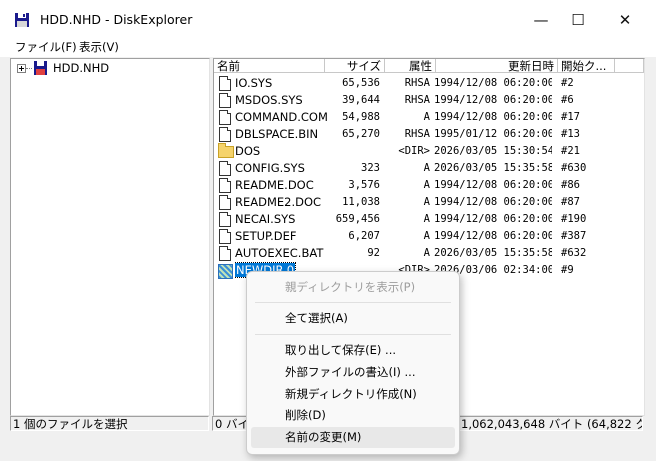 This screenshot has height=461, width=656. I want to click on disk-drive-icon, so click(40, 68).